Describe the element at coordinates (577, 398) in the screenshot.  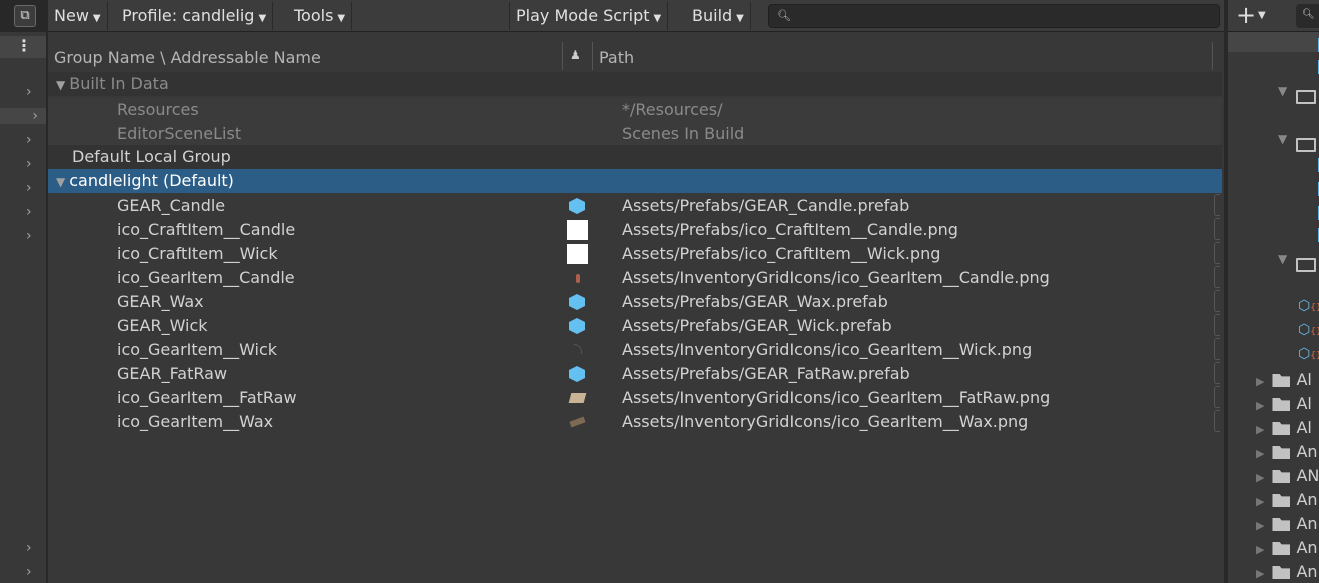
I see `fat-texture-icon` at that location.